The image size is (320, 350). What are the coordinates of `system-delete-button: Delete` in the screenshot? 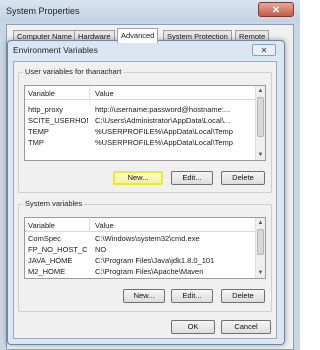 It's located at (243, 296).